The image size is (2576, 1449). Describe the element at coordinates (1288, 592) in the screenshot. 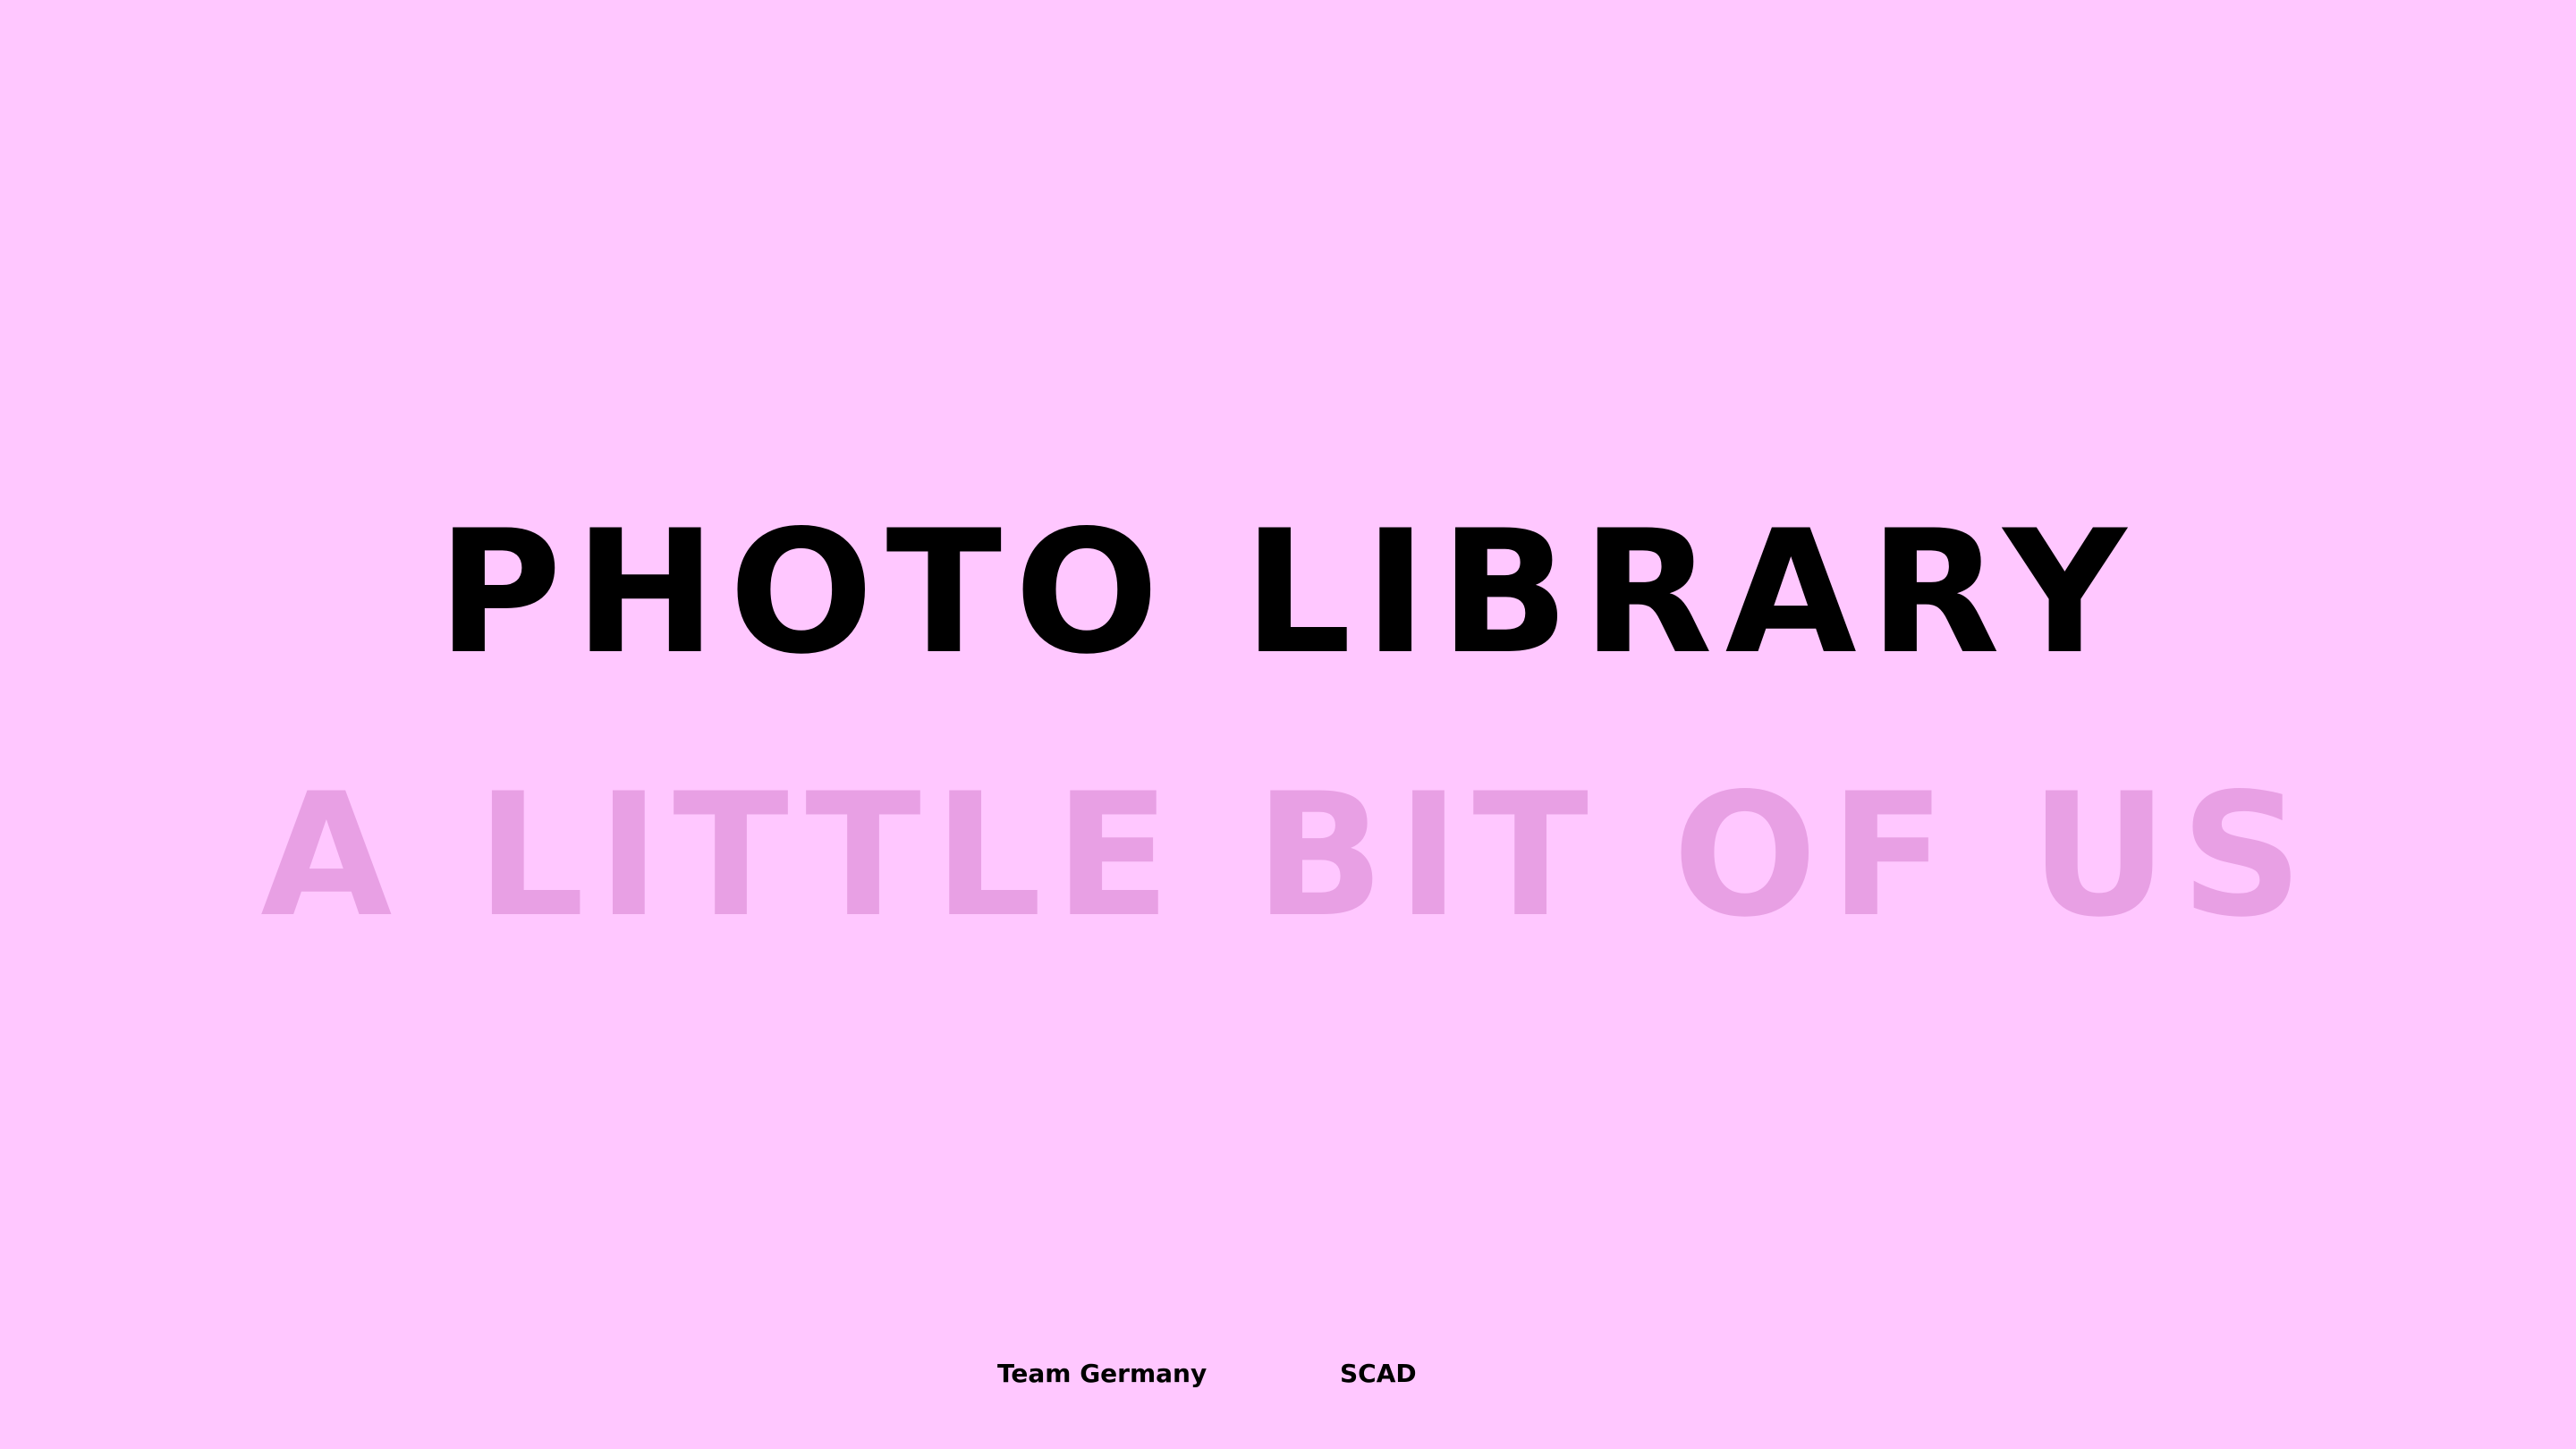

I see `slide-title: PHOTO LIBRARY` at that location.